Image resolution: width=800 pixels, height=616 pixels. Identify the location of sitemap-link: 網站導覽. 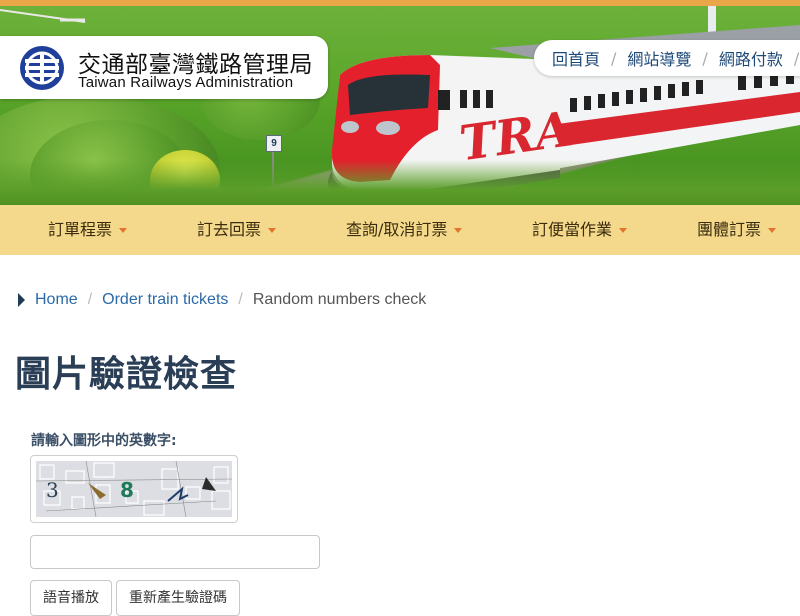
(659, 58).